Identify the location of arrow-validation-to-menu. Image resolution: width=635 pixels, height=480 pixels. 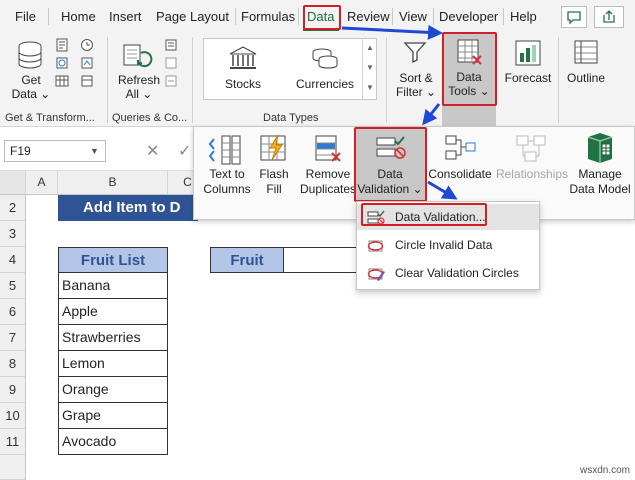
(442, 190).